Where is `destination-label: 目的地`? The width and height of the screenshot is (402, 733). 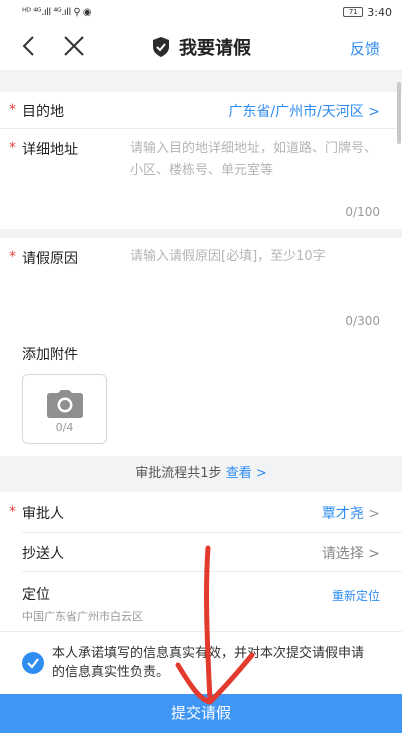 destination-label: 目的地 is located at coordinates (43, 112).